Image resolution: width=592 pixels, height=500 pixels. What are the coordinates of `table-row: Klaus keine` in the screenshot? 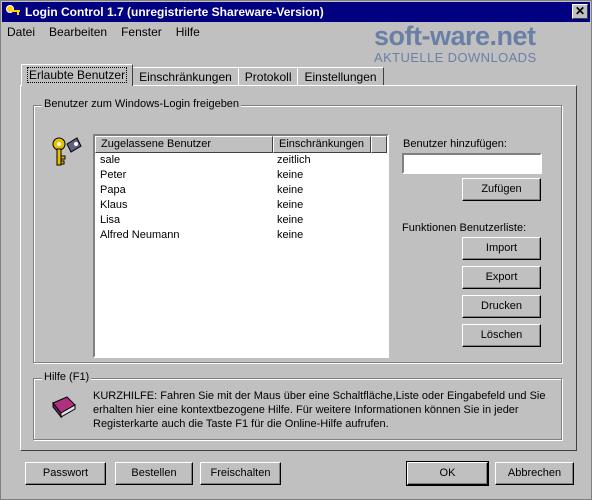 It's located at (241, 205).